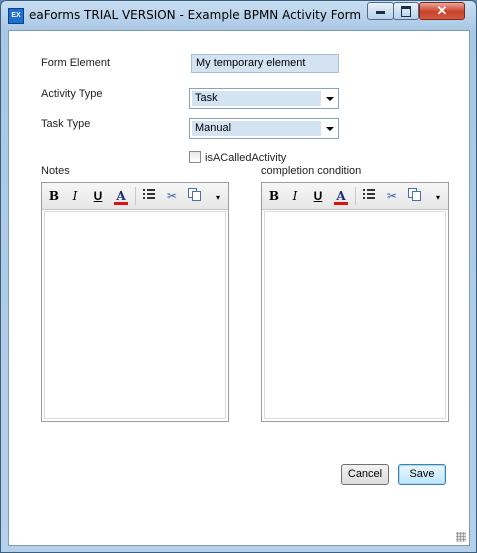 This screenshot has width=477, height=553. I want to click on minimize-icon, so click(380, 12).